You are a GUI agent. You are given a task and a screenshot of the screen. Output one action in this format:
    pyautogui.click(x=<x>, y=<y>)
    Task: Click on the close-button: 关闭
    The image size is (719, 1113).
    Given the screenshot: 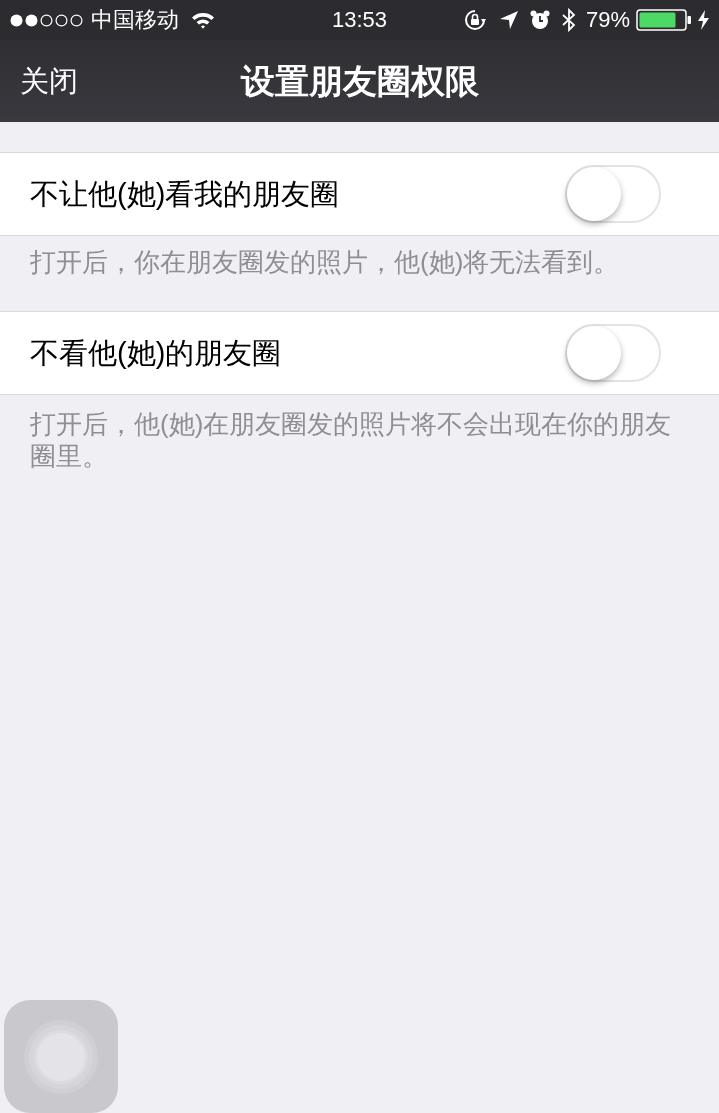 What is the action you would take?
    pyautogui.click(x=49, y=81)
    